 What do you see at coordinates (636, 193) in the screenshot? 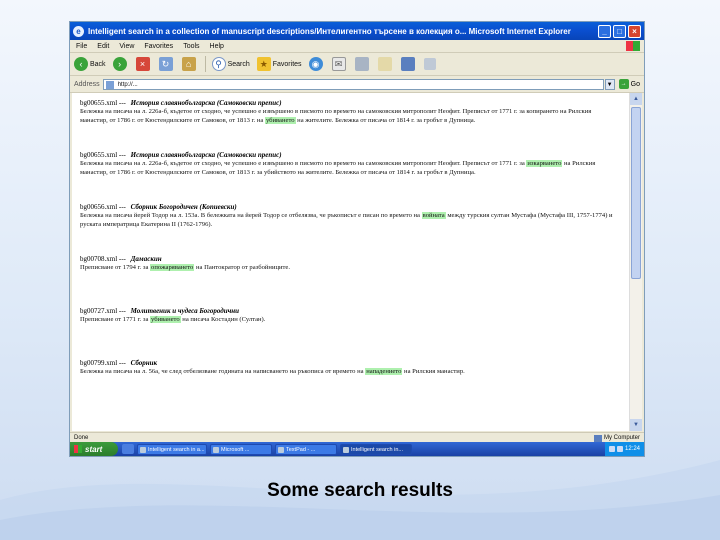
I see `scroll-thumb` at bounding box center [636, 193].